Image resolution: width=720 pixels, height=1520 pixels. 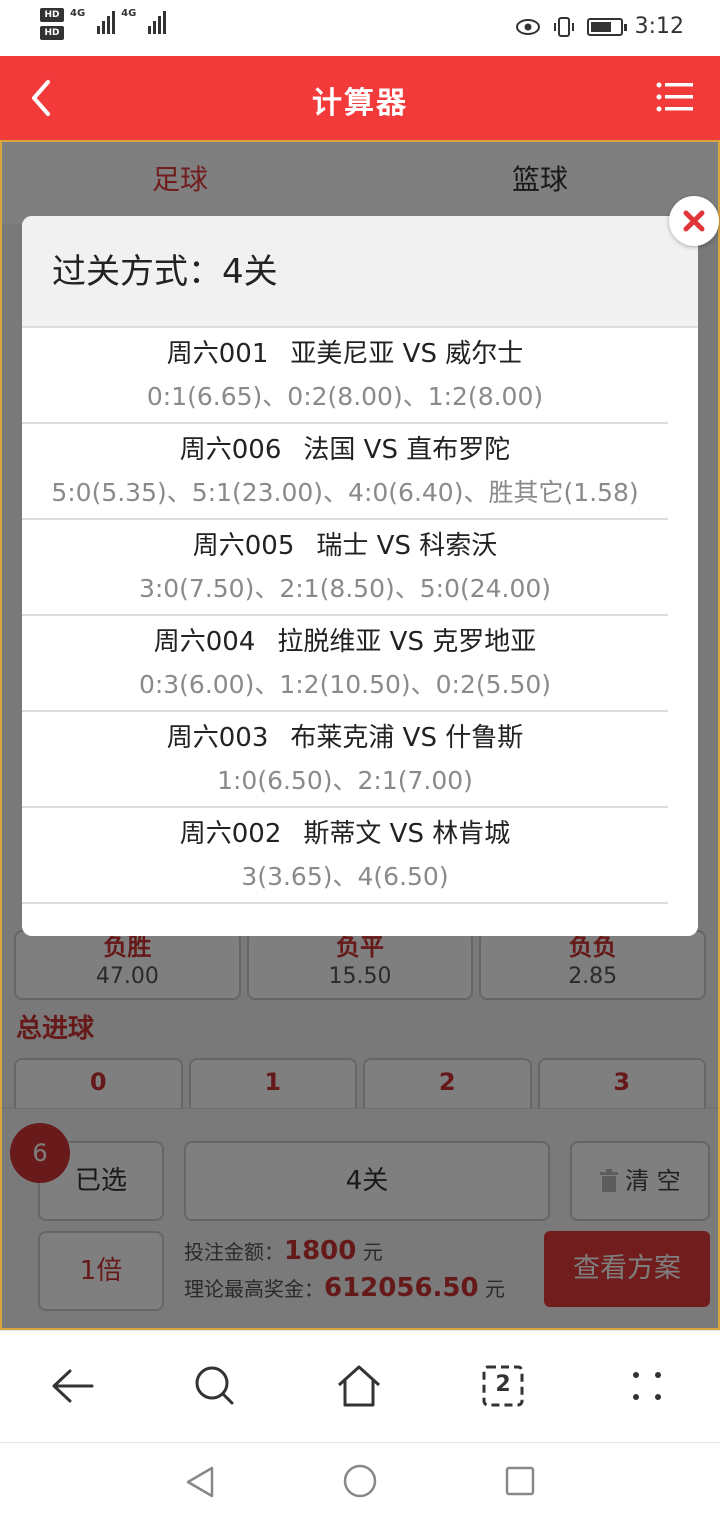 What do you see at coordinates (243, 546) in the screenshot?
I see `match-code: 周六005` at bounding box center [243, 546].